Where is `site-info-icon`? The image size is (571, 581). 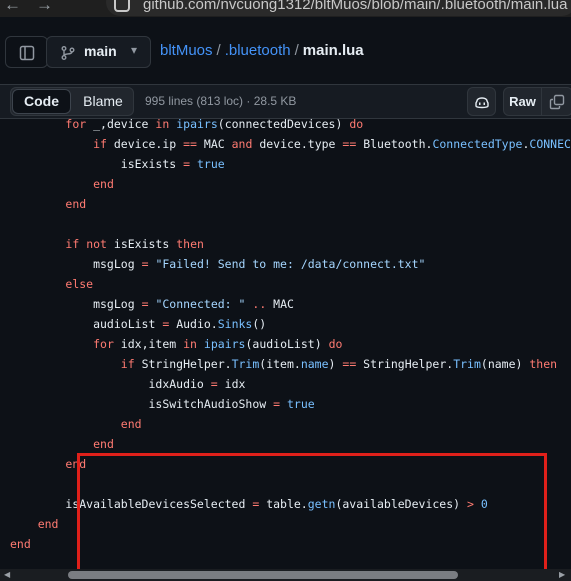 site-info-icon is located at coordinates (122, 6).